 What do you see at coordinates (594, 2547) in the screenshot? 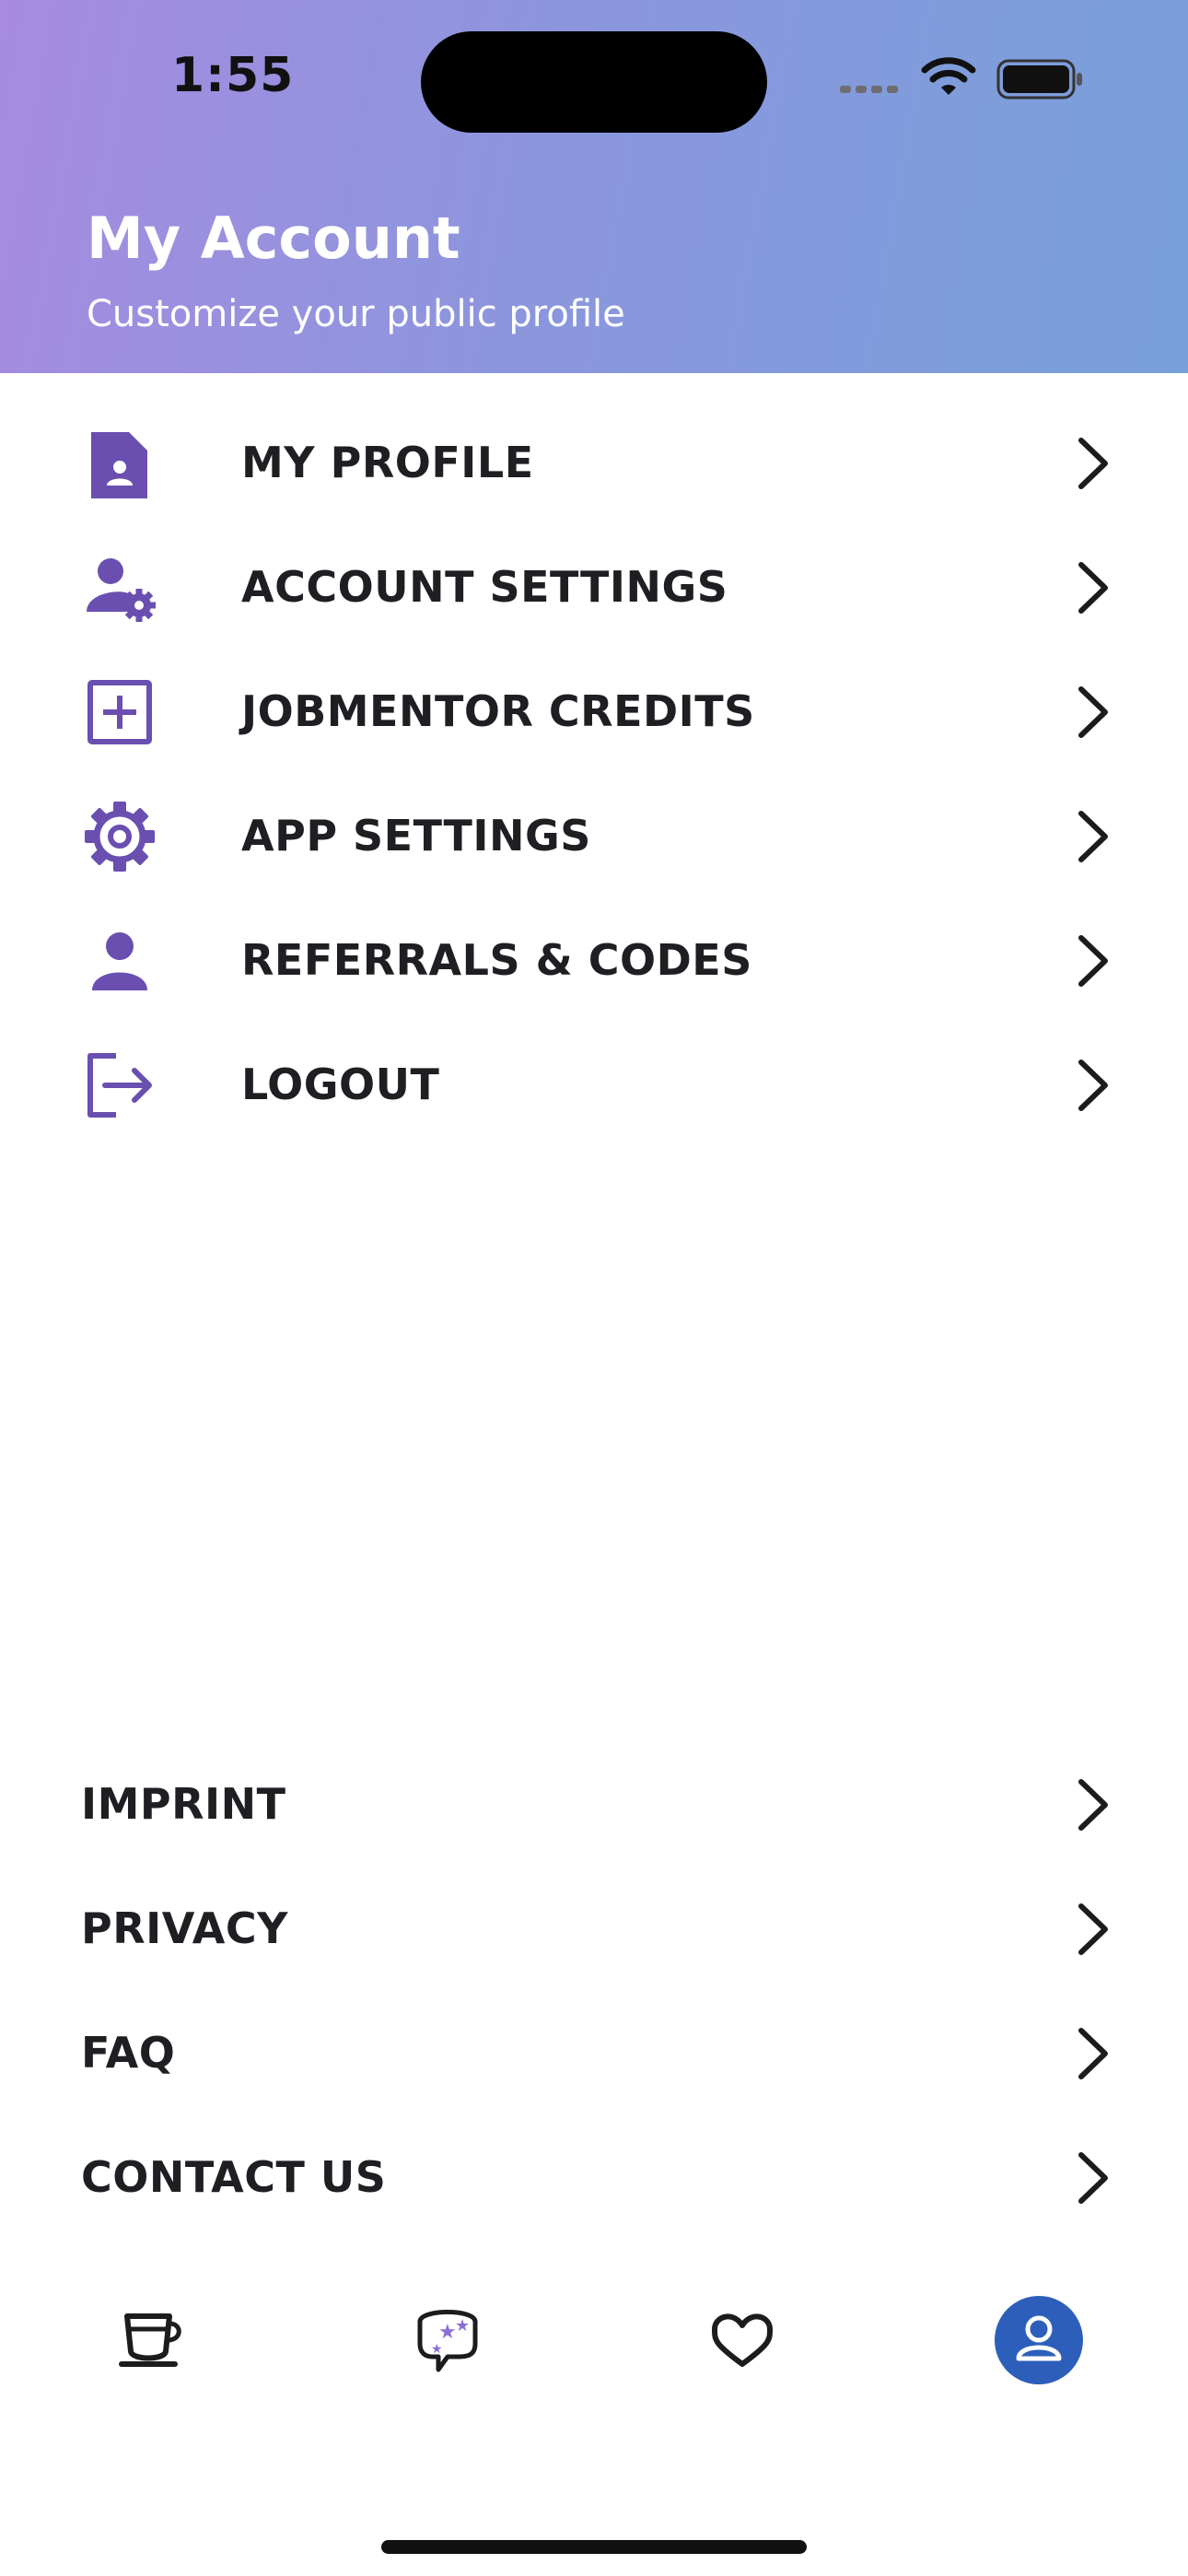
I see `home-indicator` at bounding box center [594, 2547].